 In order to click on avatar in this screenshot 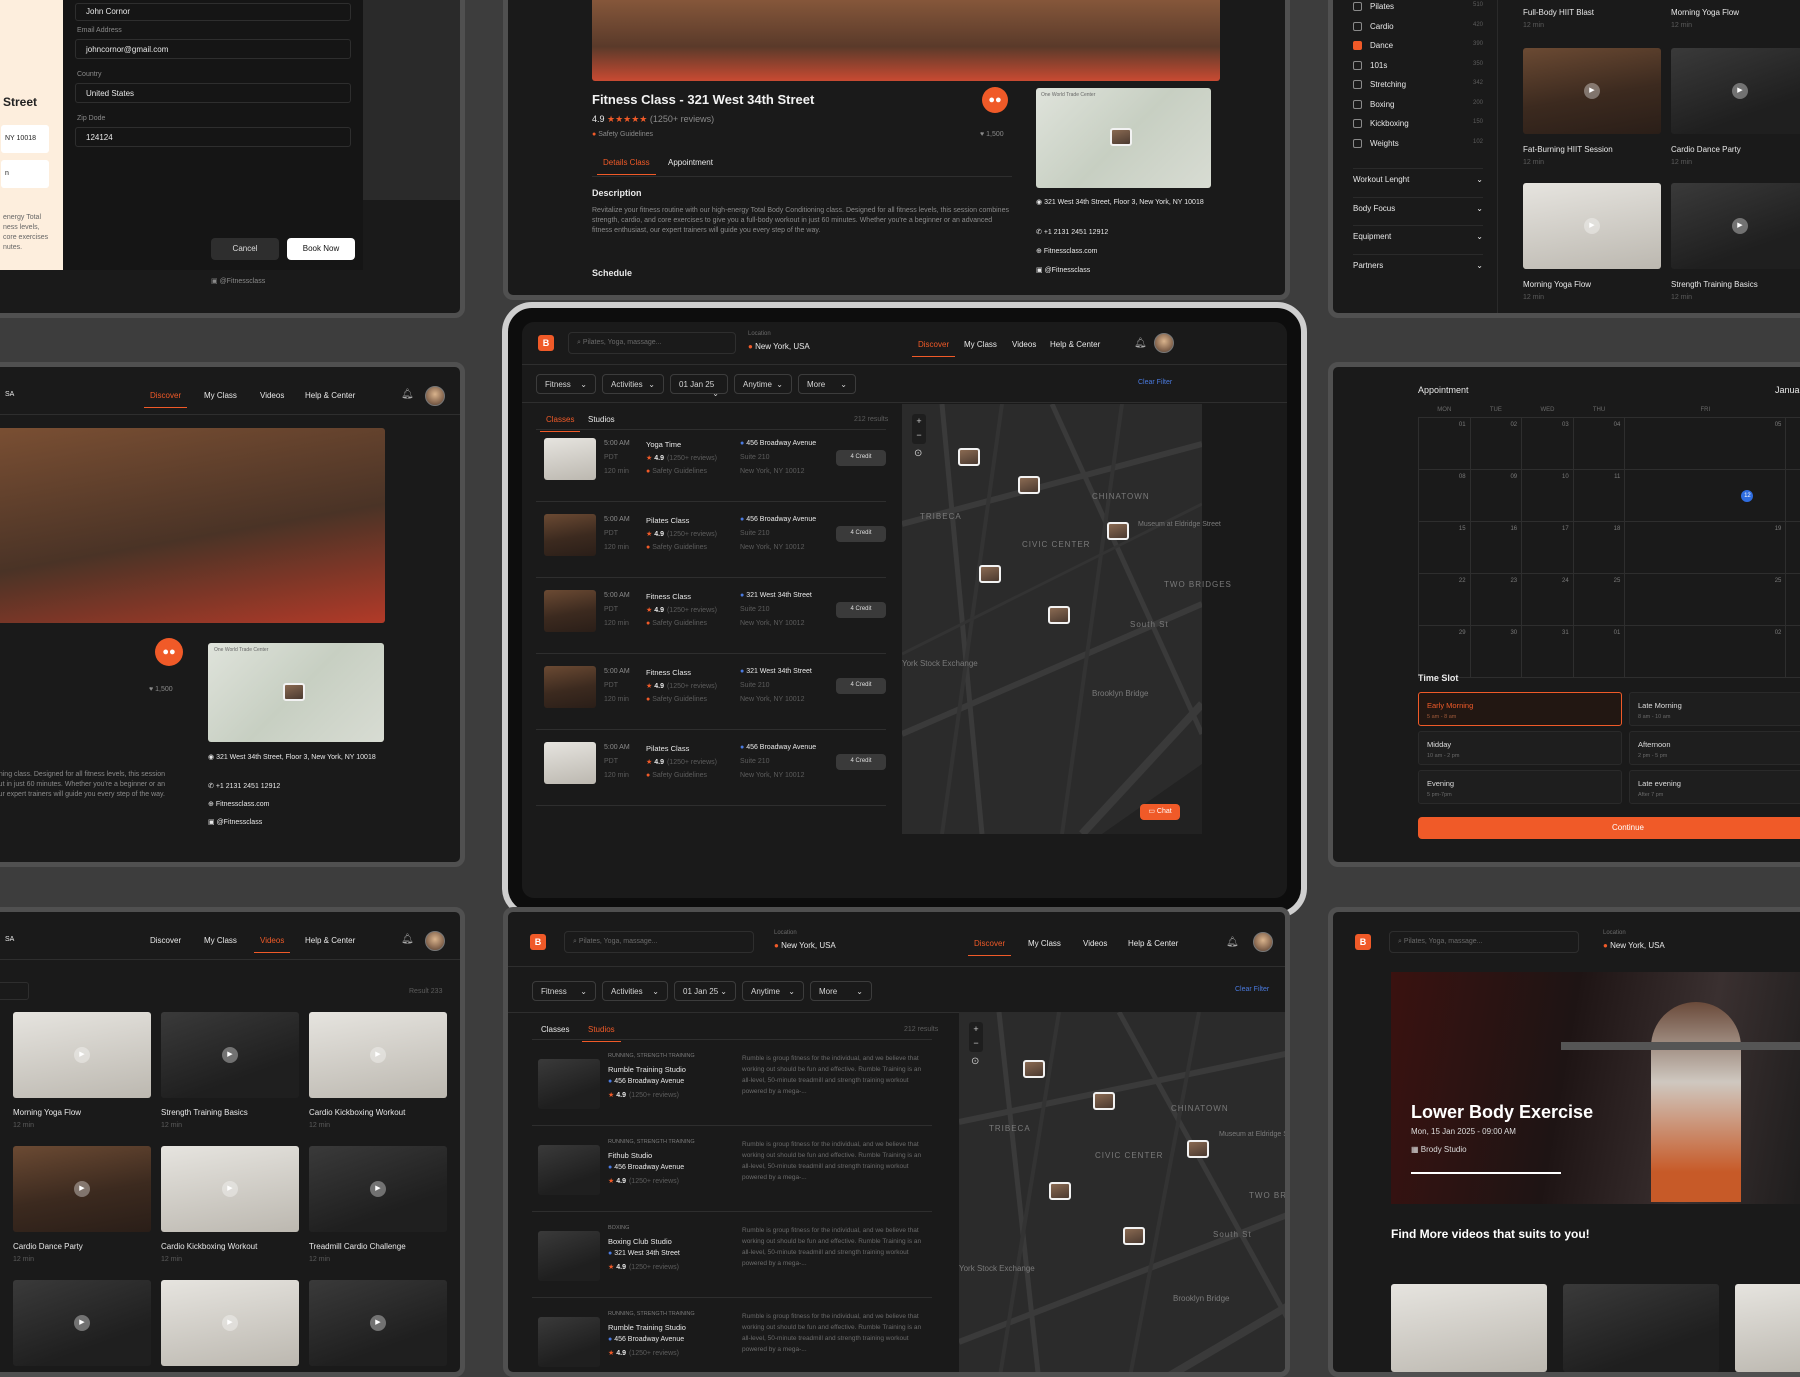, I will do `click(1164, 343)`.